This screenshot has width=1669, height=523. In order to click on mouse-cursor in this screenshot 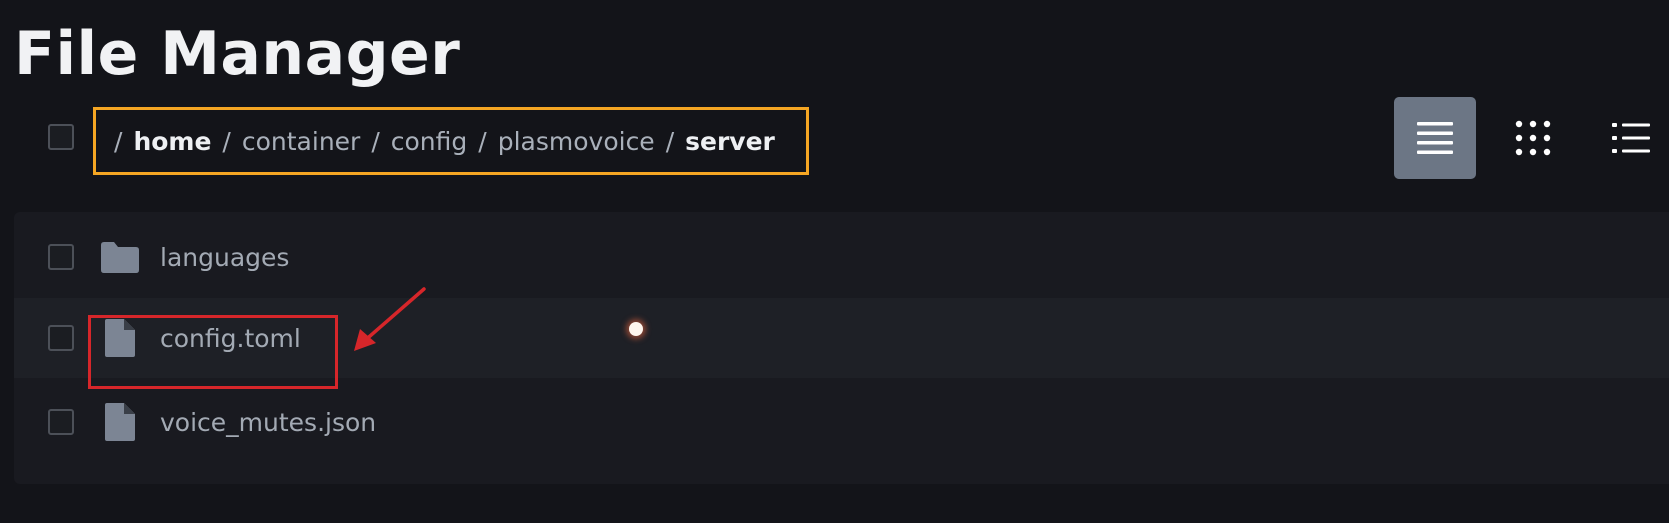, I will do `click(636, 329)`.